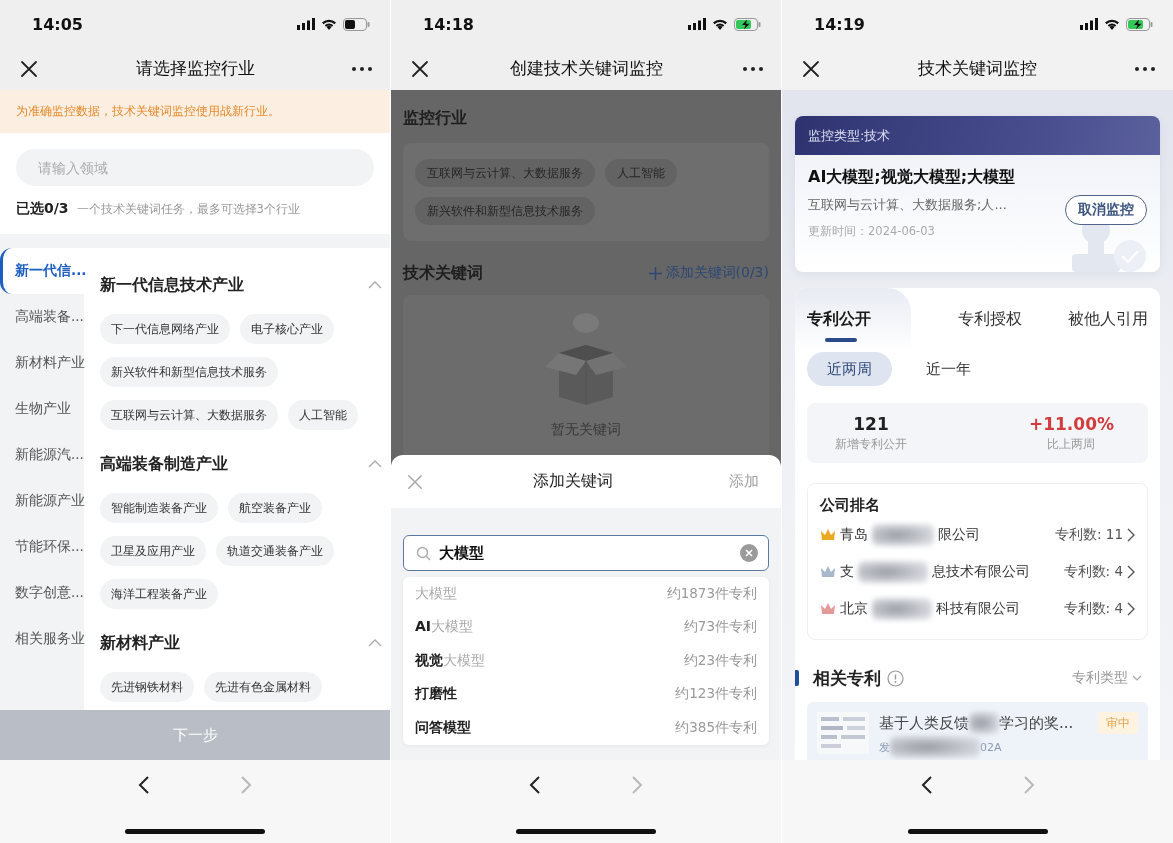 This screenshot has height=843, width=1173. Describe the element at coordinates (912, 177) in the screenshot. I see `monitor-keywords: AI大模型;视觉大模型;大模型` at that location.